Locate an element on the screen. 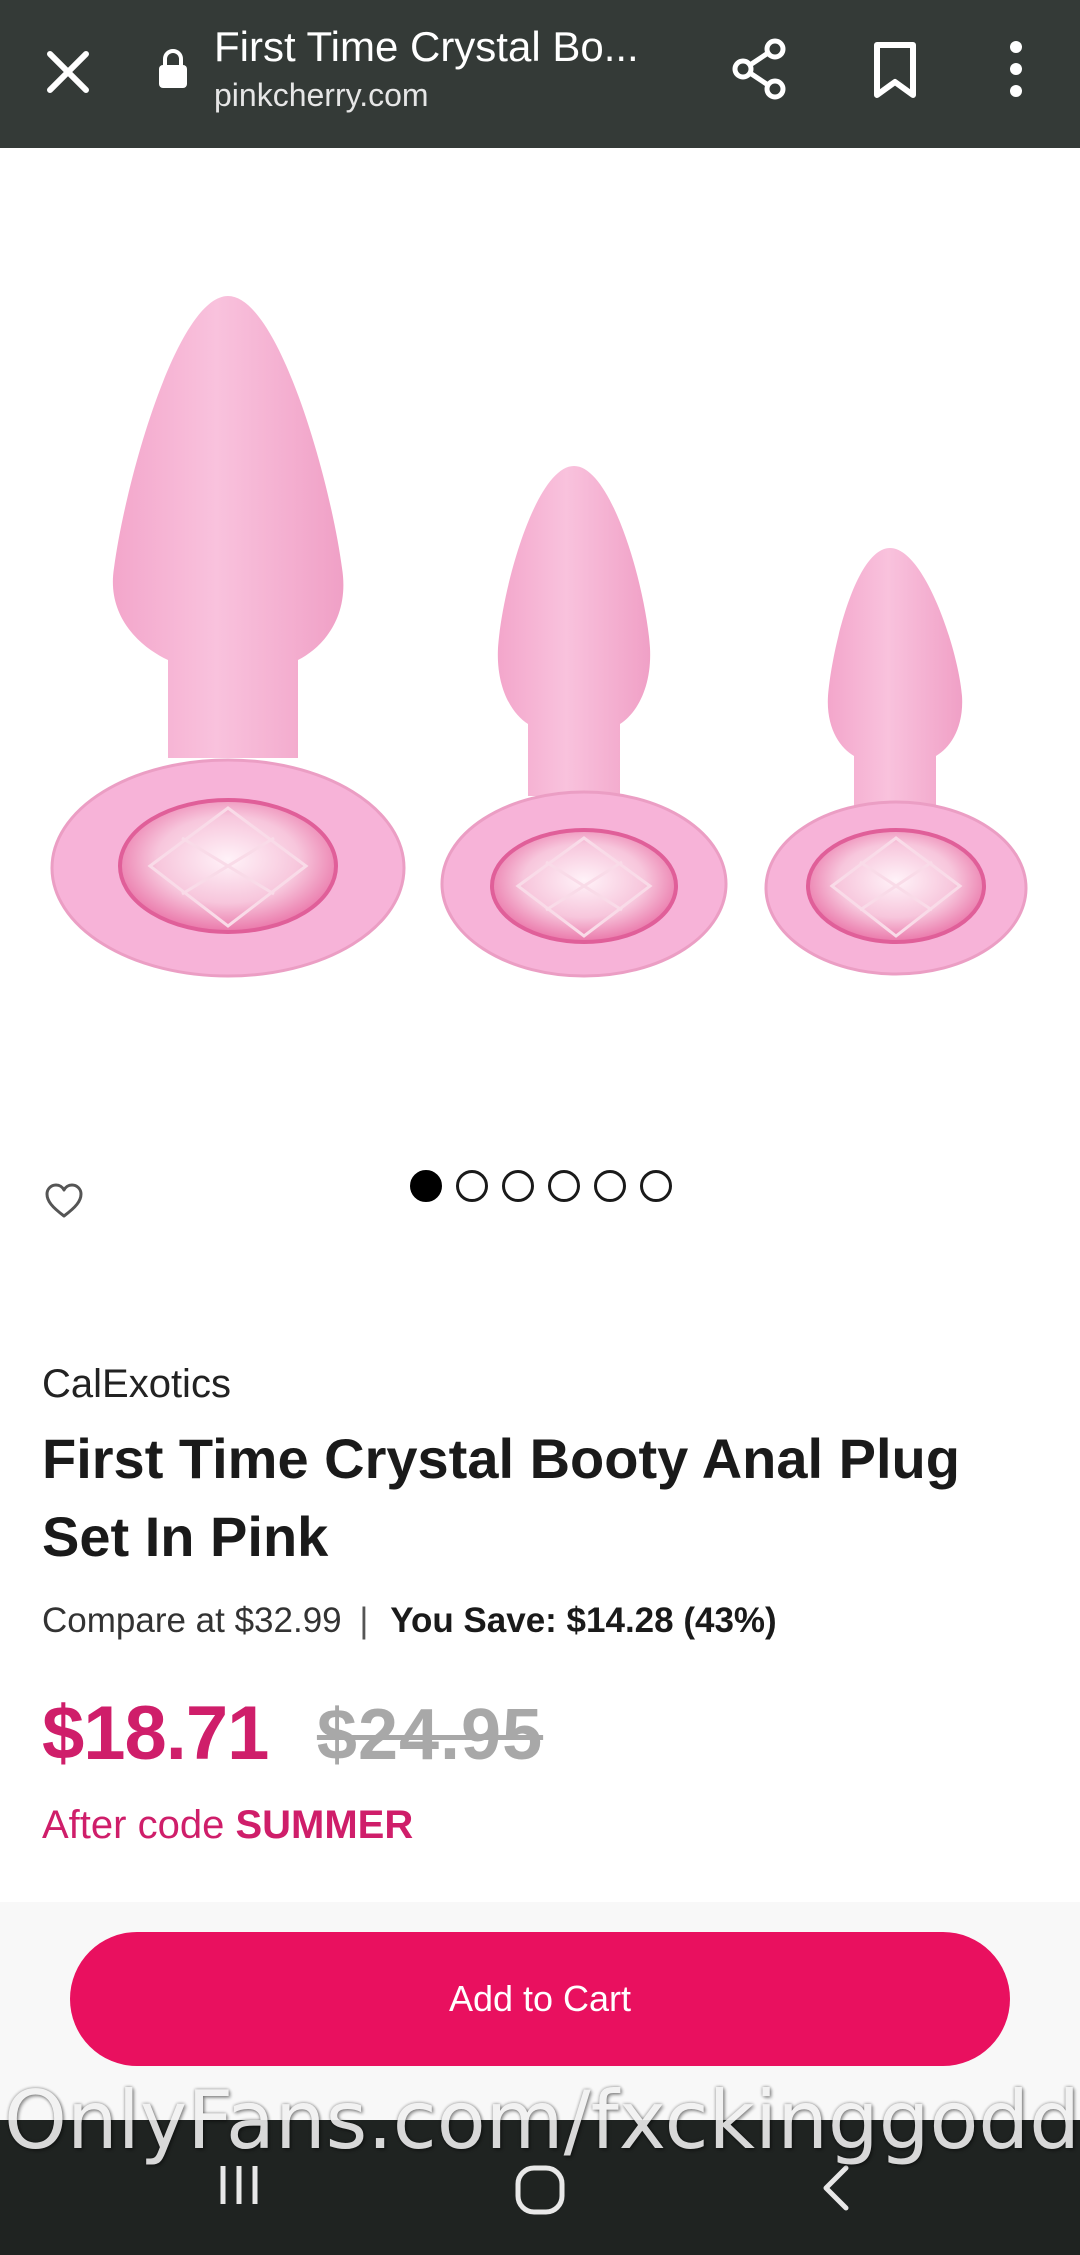 The image size is (1080, 2255). promo-code: SUMMER is located at coordinates (324, 1825).